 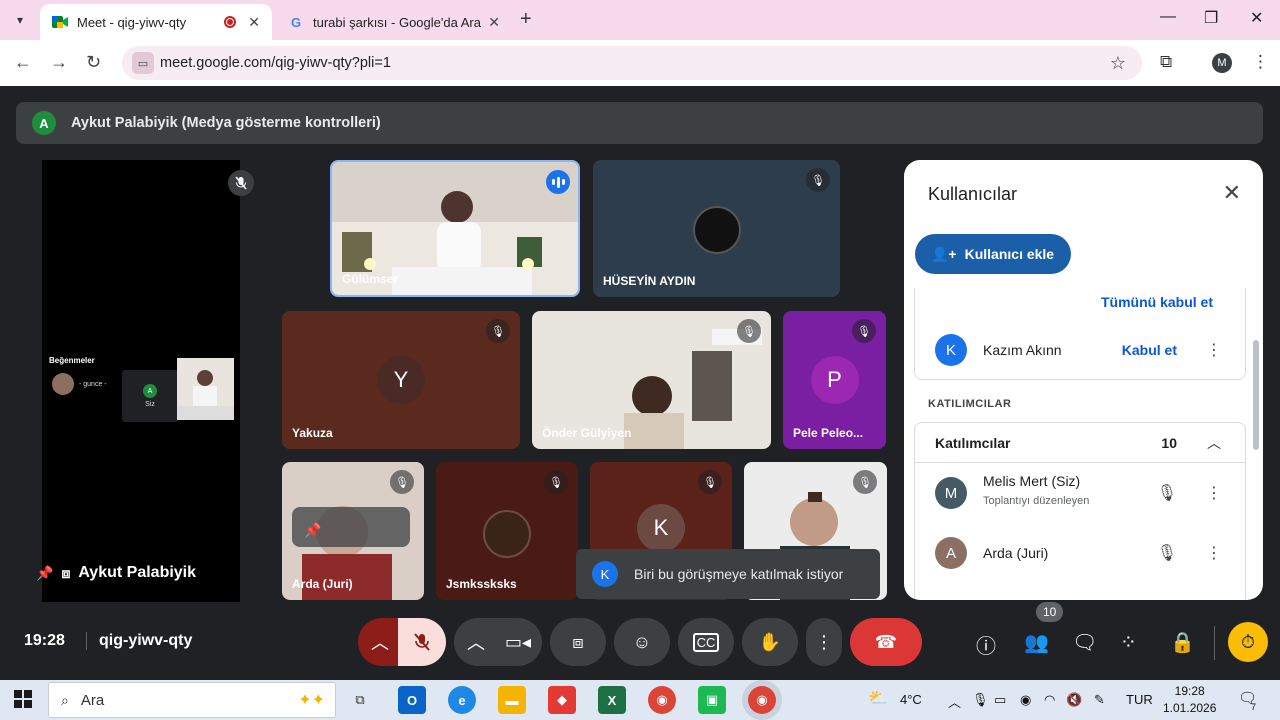 What do you see at coordinates (296, 22) in the screenshot?
I see `google-favicon-icon: G` at bounding box center [296, 22].